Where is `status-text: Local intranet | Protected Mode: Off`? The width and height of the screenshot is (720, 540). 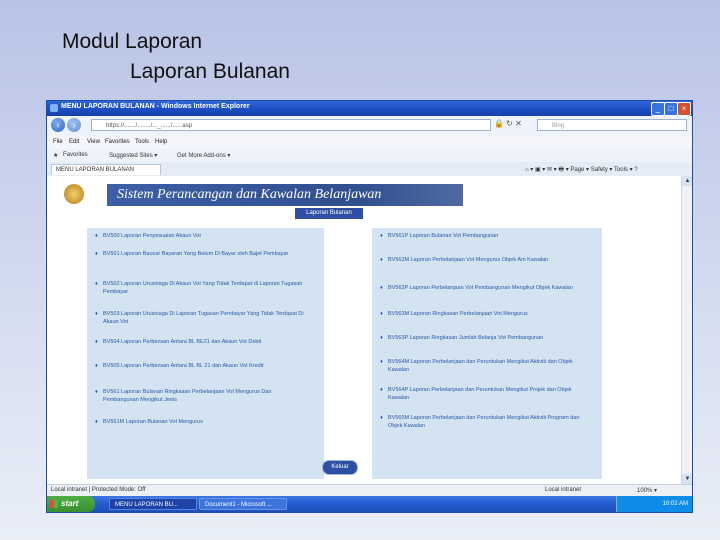
status-text: Local intranet | Protected Mode: Off is located at coordinates (98, 490).